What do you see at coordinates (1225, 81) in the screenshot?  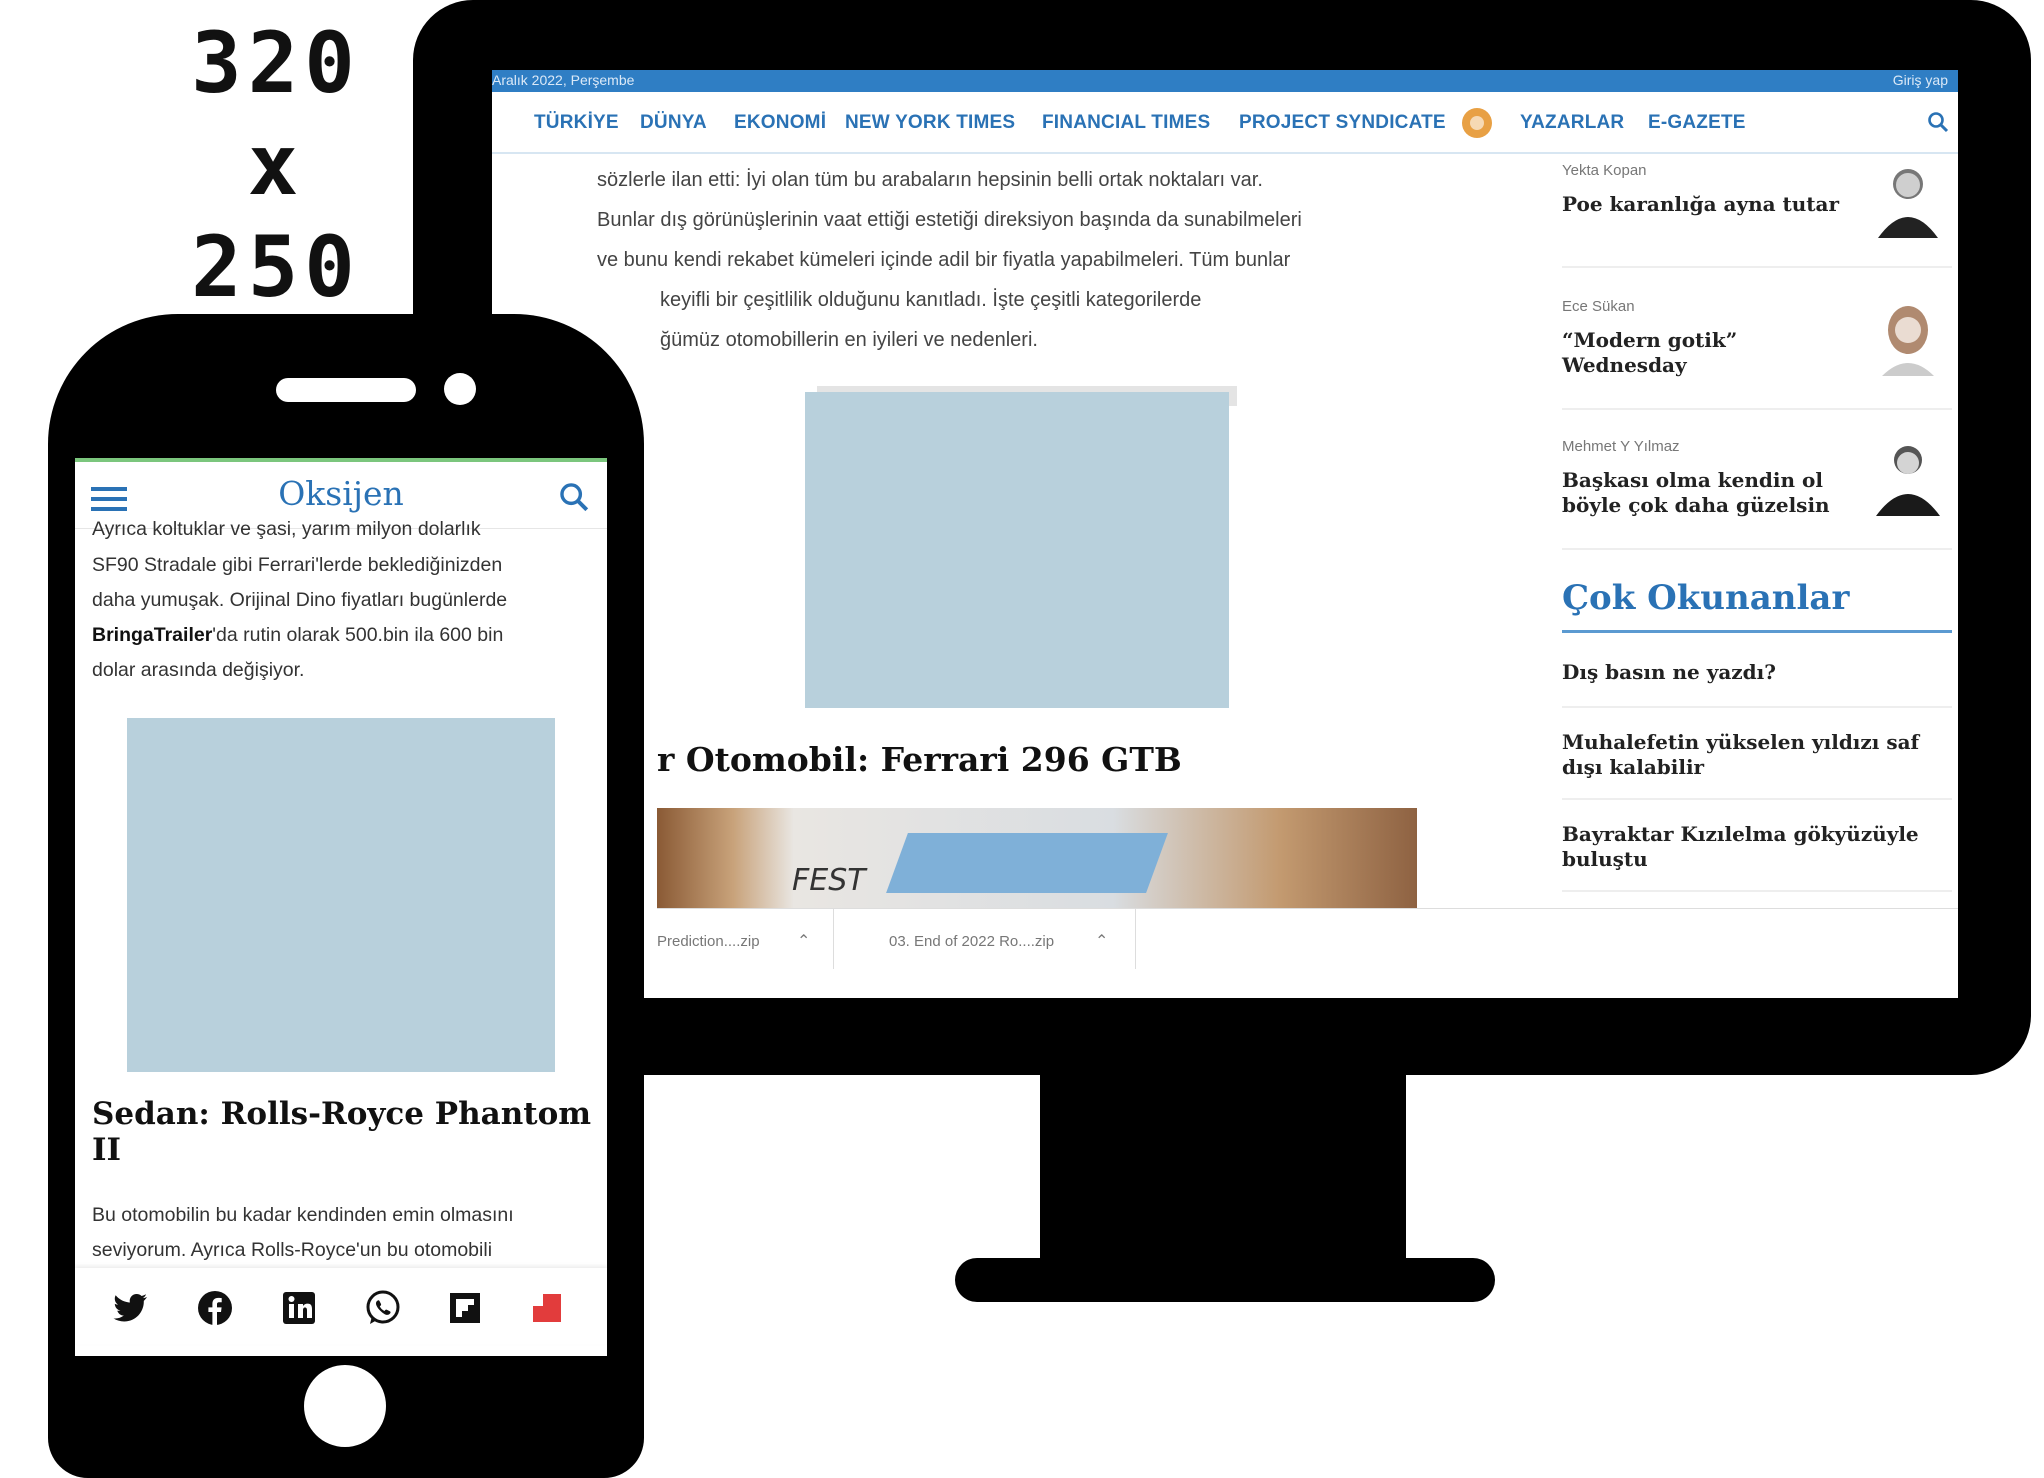 I see `top-bar: Aralık 2022, Perşembe Giriş yap` at bounding box center [1225, 81].